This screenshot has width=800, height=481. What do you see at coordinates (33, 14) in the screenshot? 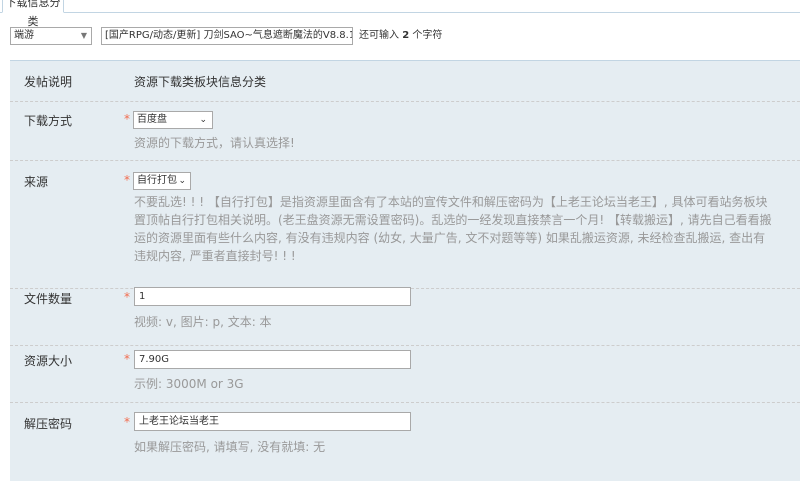
I see `tab-download-info: 下载信息分类` at bounding box center [33, 14].